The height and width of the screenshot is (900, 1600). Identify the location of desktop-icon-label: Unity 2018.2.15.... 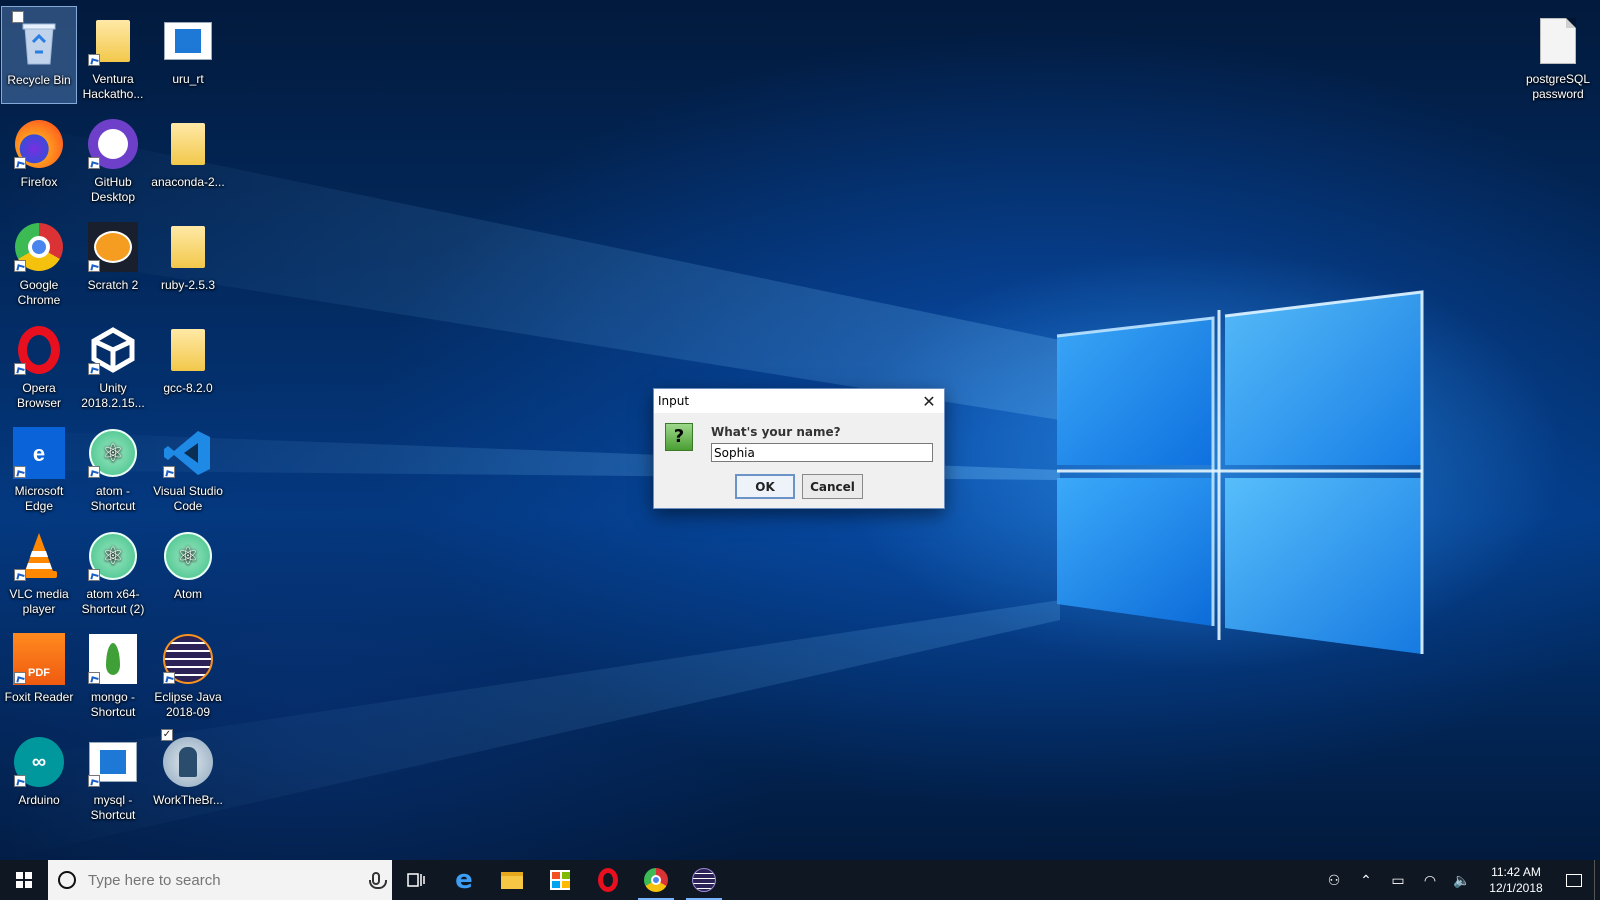
(113, 395).